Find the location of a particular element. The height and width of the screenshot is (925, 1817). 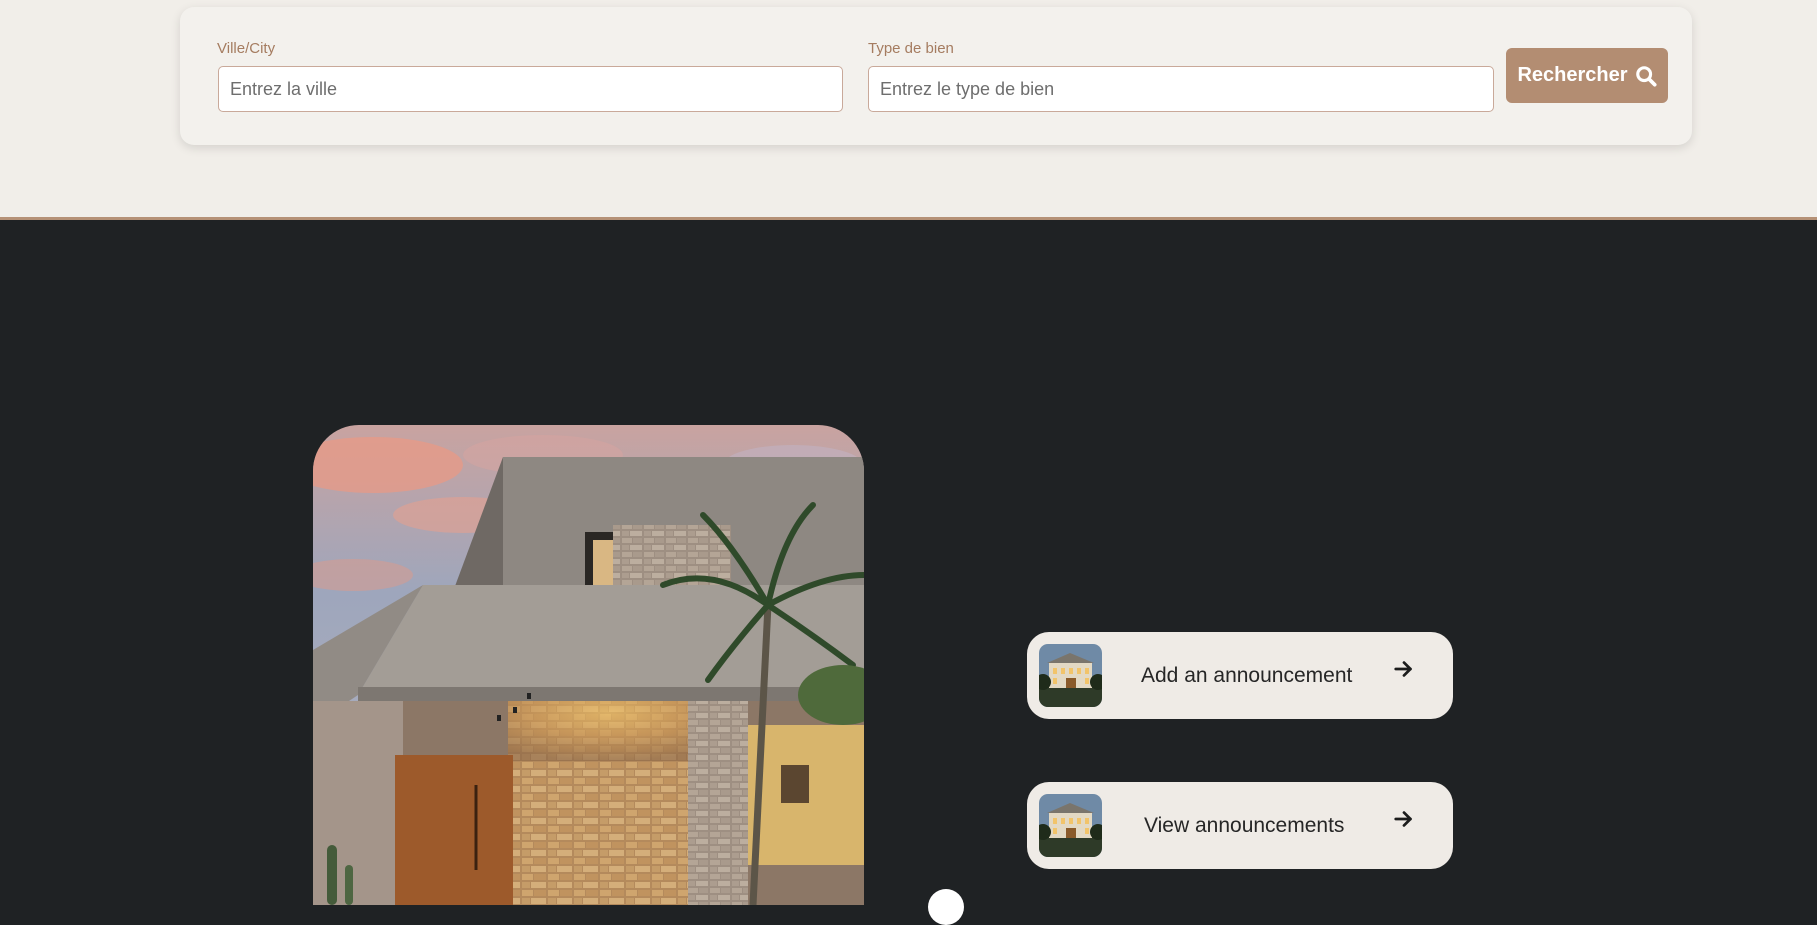

add-announcement-button: Add an announcement is located at coordinates (1240, 675).